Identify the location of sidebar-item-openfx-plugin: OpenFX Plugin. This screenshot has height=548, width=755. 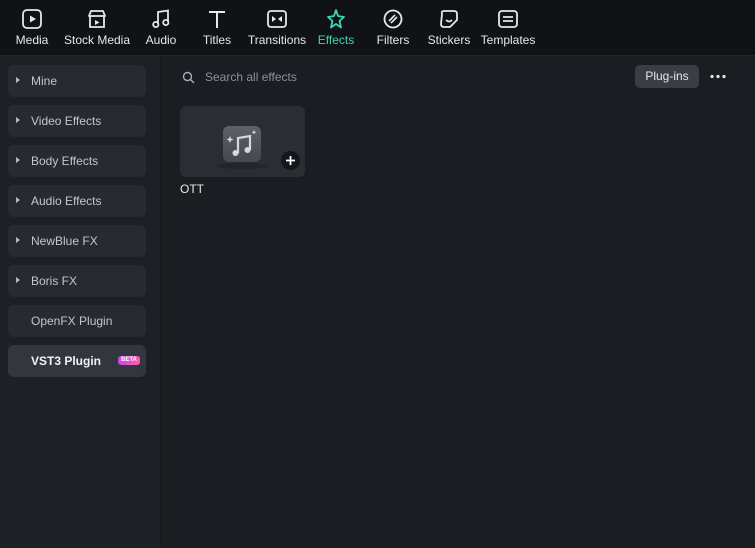
(77, 321).